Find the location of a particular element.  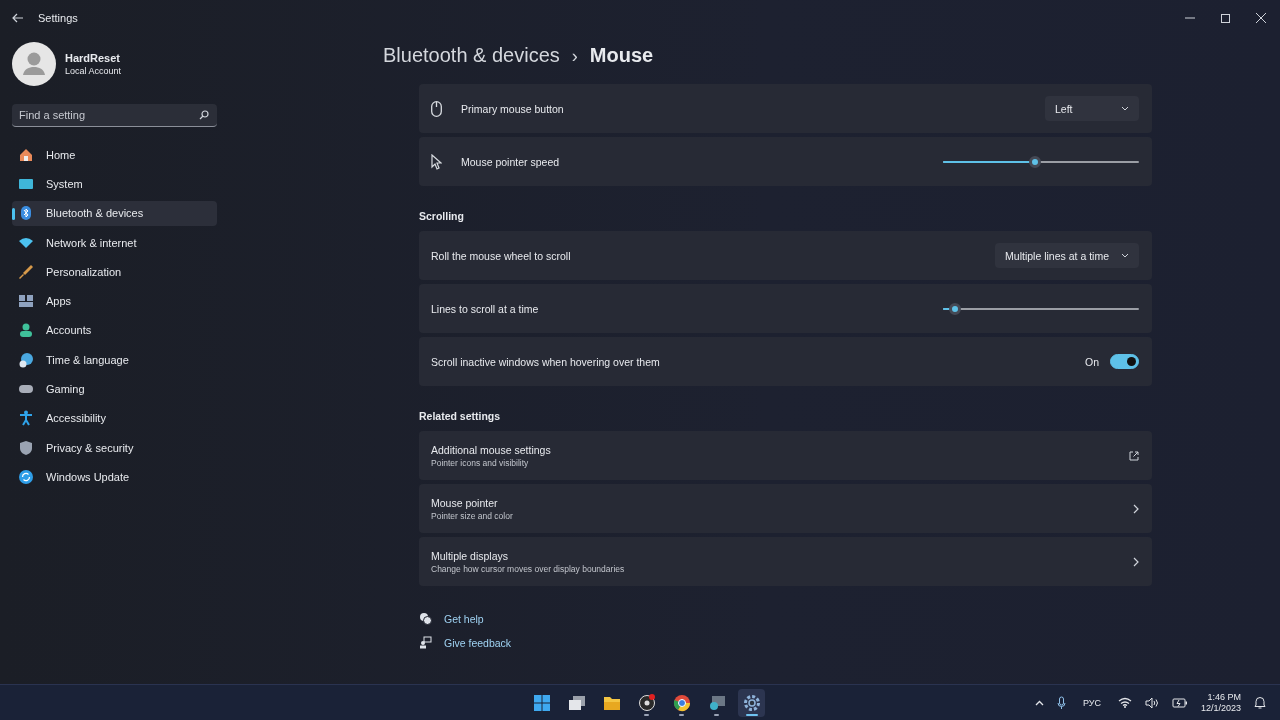

setting-description: Pointer icons and visibility is located at coordinates (480, 462).